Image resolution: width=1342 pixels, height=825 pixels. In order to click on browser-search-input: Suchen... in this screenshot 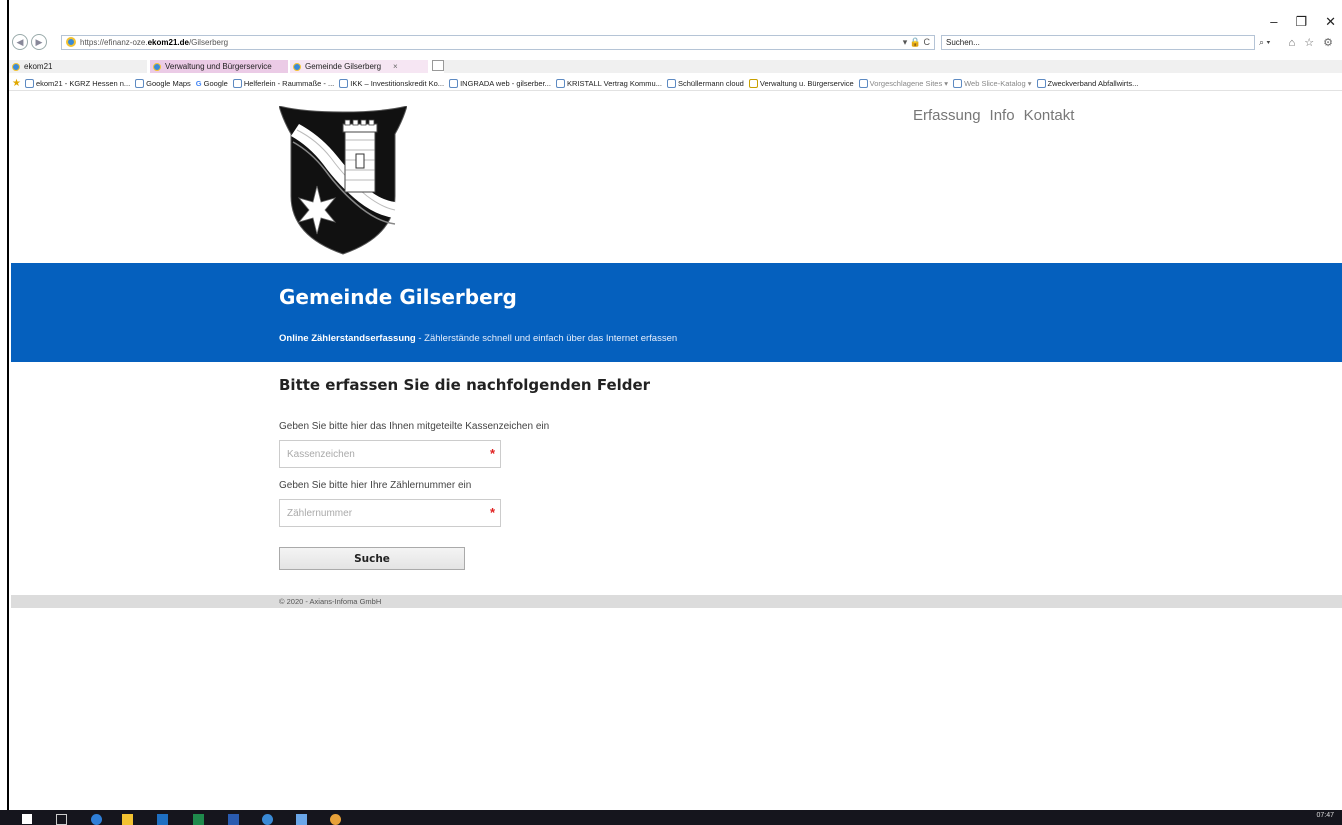, I will do `click(1098, 42)`.